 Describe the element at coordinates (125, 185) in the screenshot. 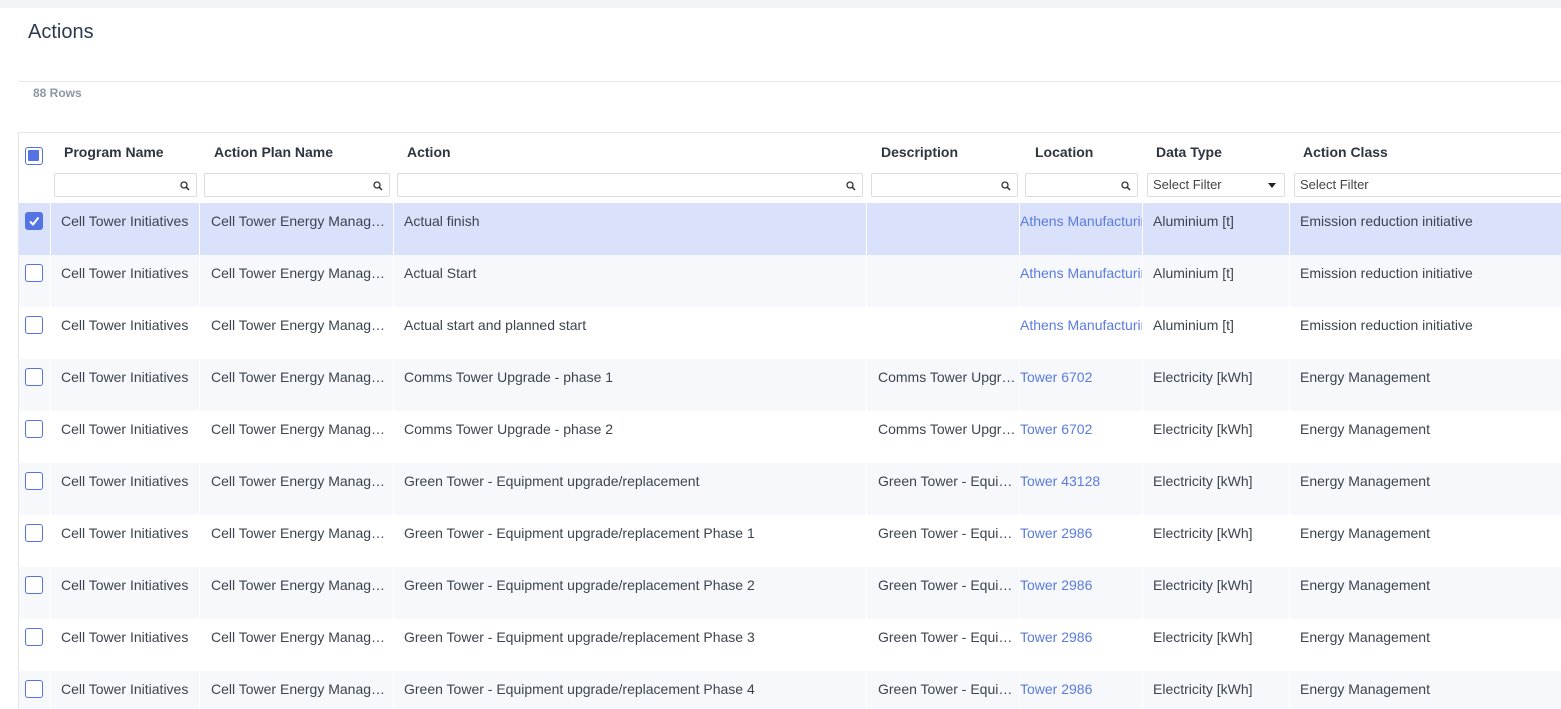

I see `program-name-filter-input` at that location.